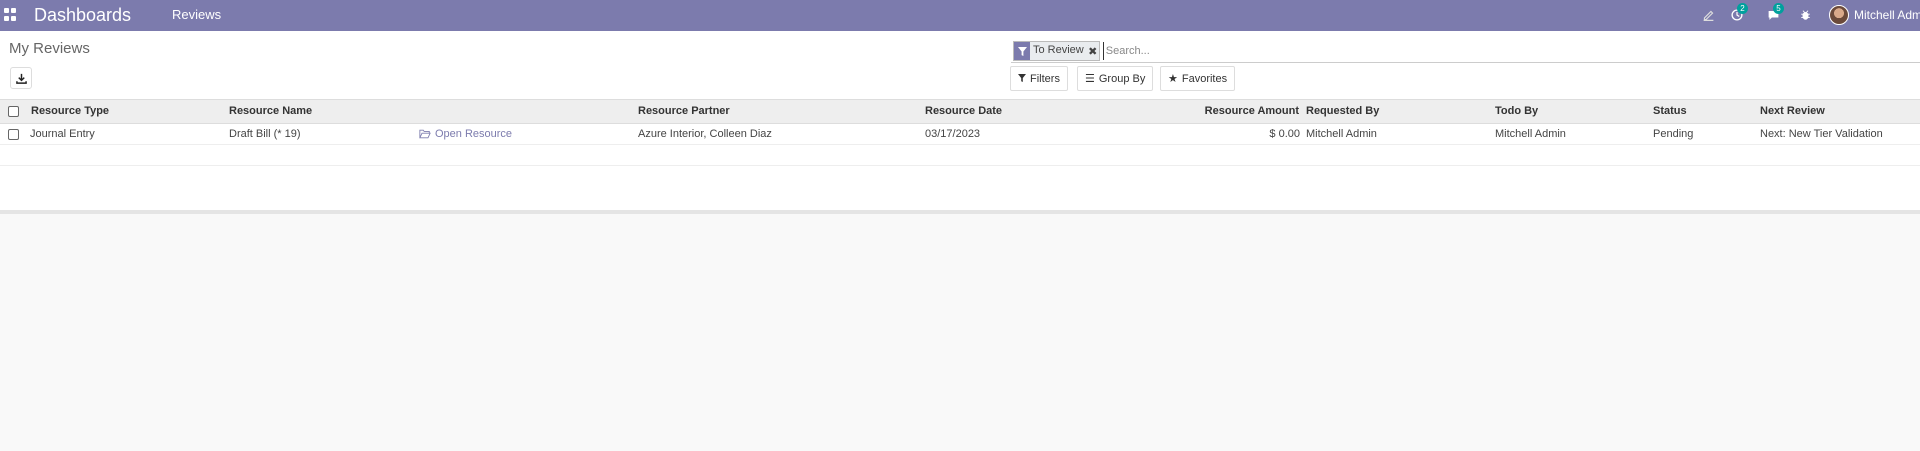  I want to click on search-bar: To Review ✖, so click(1465, 51).